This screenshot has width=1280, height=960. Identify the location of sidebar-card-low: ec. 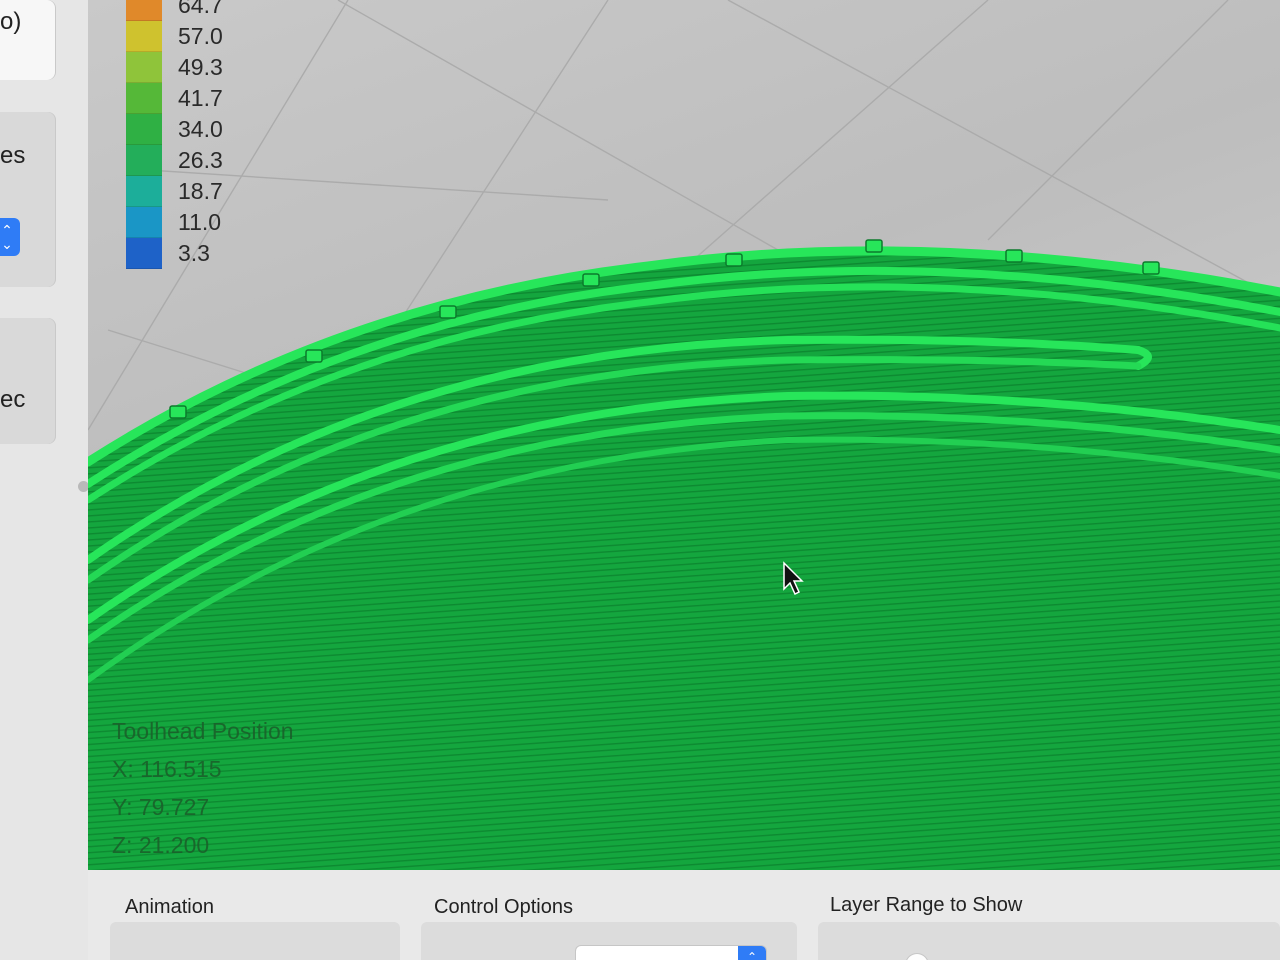
(28, 381).